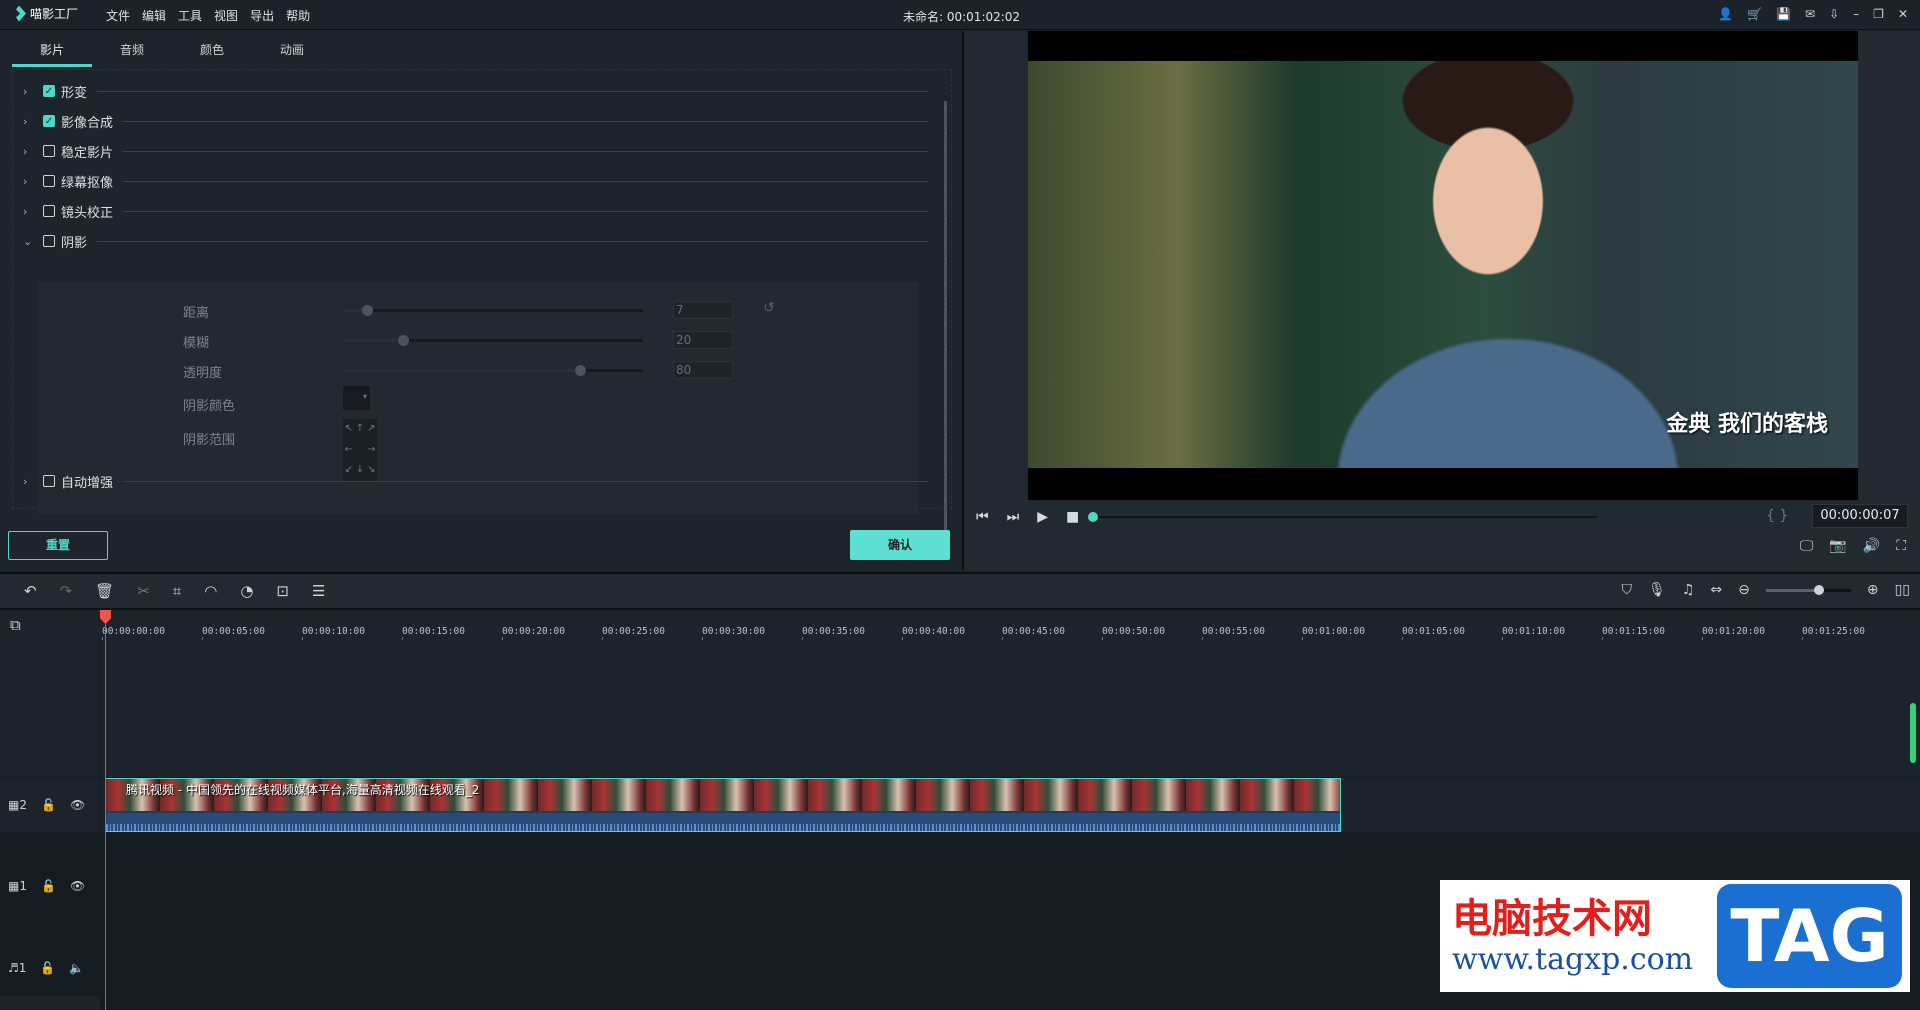 The image size is (1920, 1010). Describe the element at coordinates (1837, 546) in the screenshot. I see `snapshot-icon: 📷` at that location.